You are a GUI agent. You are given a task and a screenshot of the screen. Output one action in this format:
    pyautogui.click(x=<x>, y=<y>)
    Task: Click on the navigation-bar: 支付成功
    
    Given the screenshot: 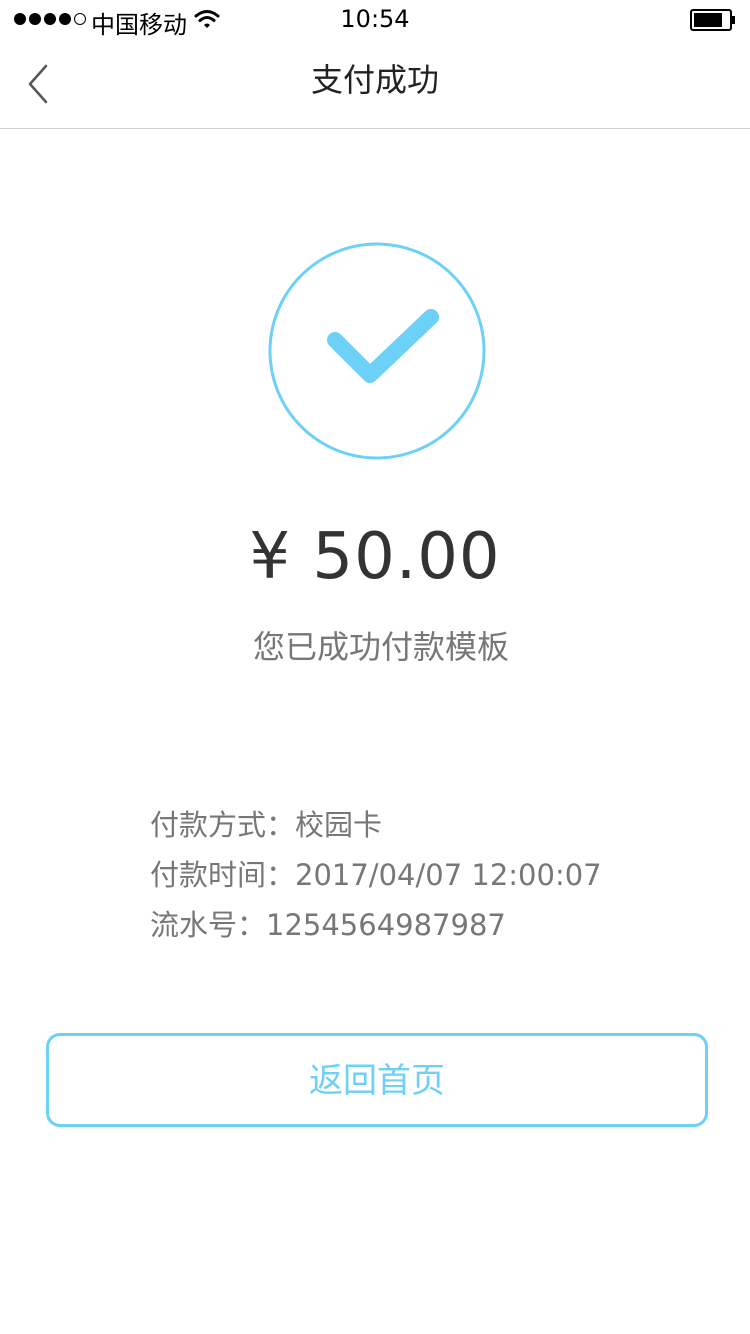 What is the action you would take?
    pyautogui.click(x=375, y=84)
    